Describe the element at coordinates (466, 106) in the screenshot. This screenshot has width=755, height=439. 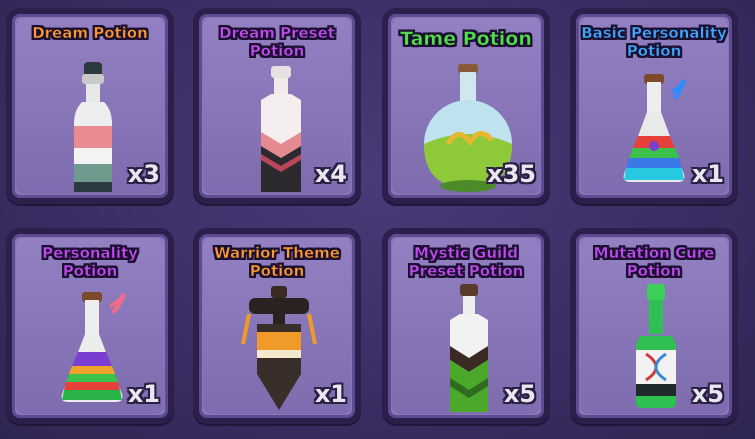
I see `item-card-tame-potion: Tame Potion x35` at that location.